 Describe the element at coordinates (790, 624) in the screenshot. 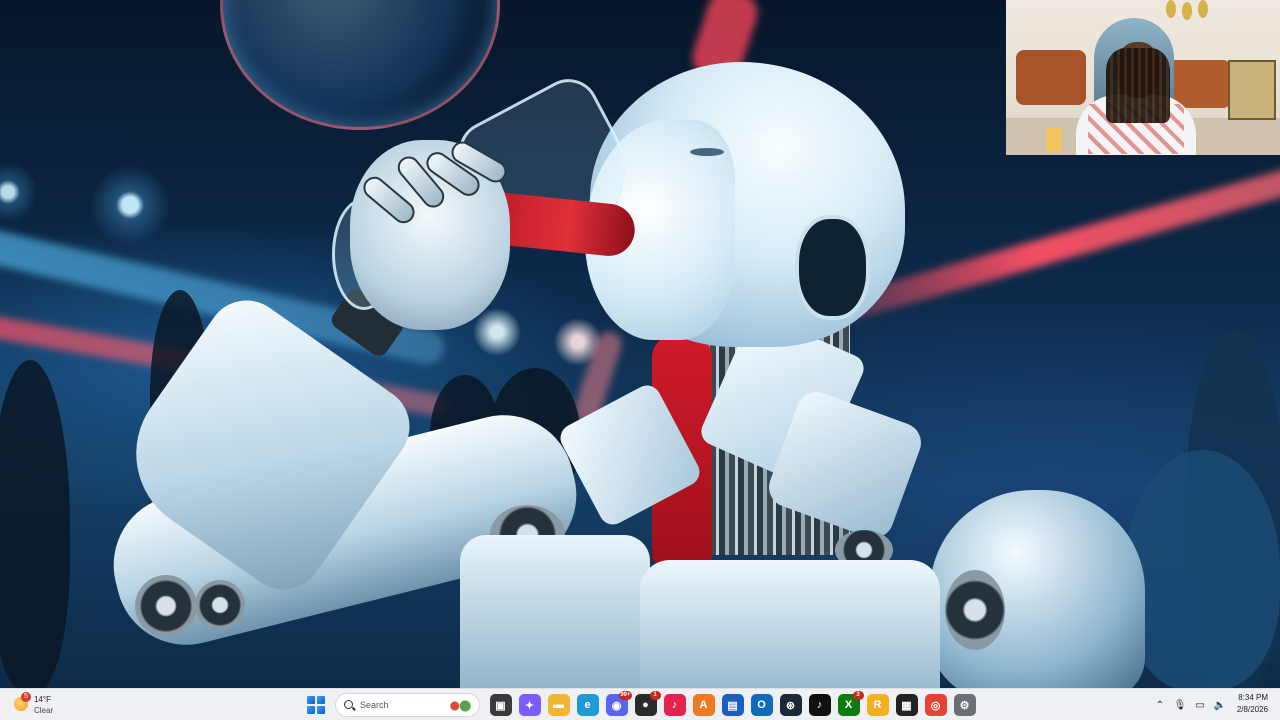

I see `robot-chest-right` at that location.